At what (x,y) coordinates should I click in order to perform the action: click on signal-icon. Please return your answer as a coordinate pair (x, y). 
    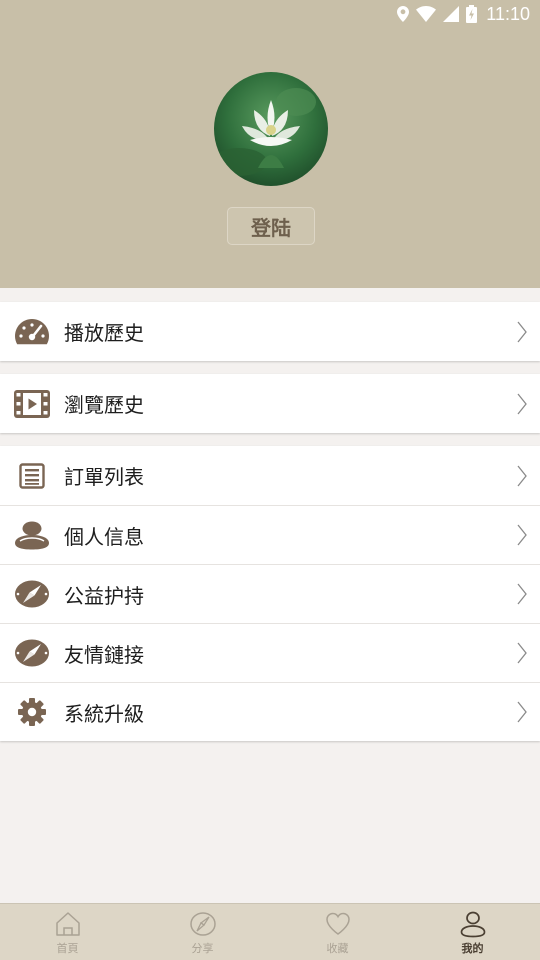
    Looking at the image, I should click on (451, 14).